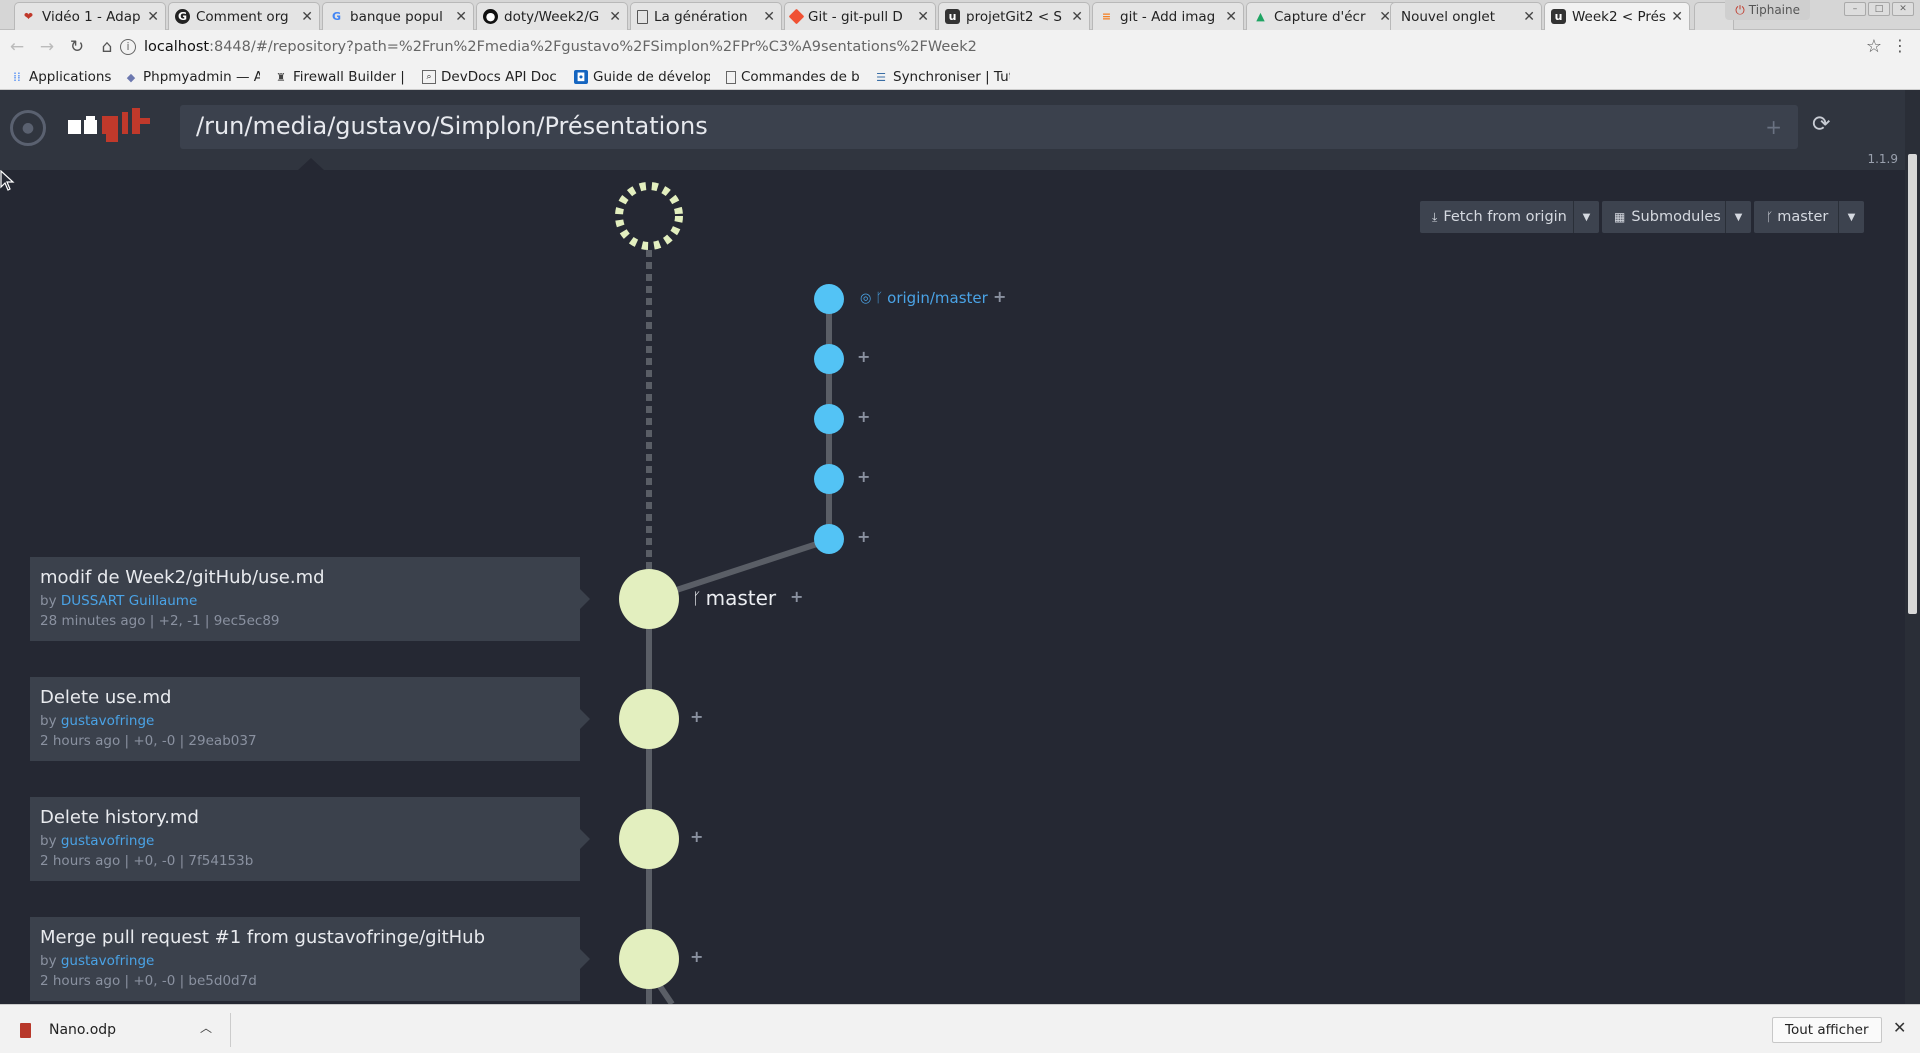 The width and height of the screenshot is (1920, 1053). Describe the element at coordinates (1738, 217) in the screenshot. I see `submodules-dropdown-button: ▼` at that location.